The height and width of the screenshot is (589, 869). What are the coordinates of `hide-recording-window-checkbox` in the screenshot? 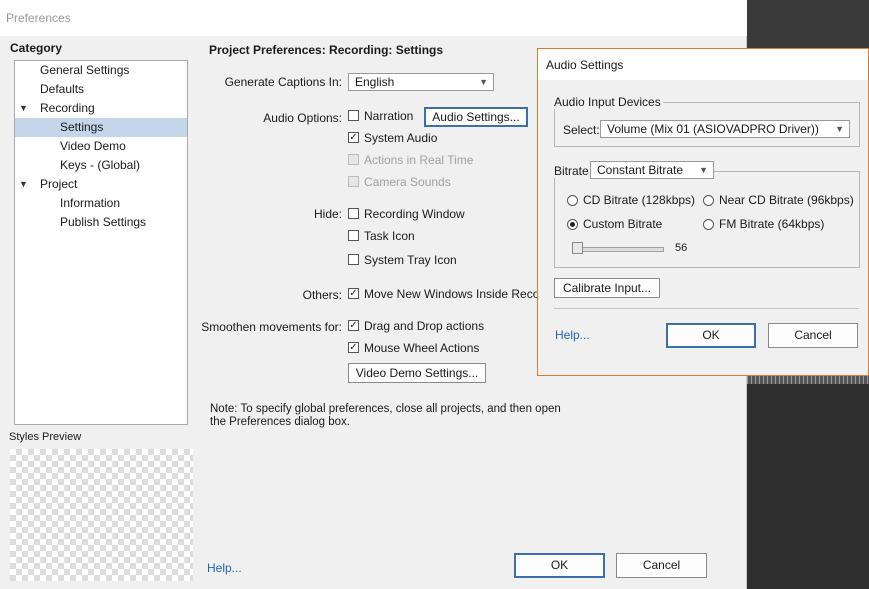 It's located at (353, 213).